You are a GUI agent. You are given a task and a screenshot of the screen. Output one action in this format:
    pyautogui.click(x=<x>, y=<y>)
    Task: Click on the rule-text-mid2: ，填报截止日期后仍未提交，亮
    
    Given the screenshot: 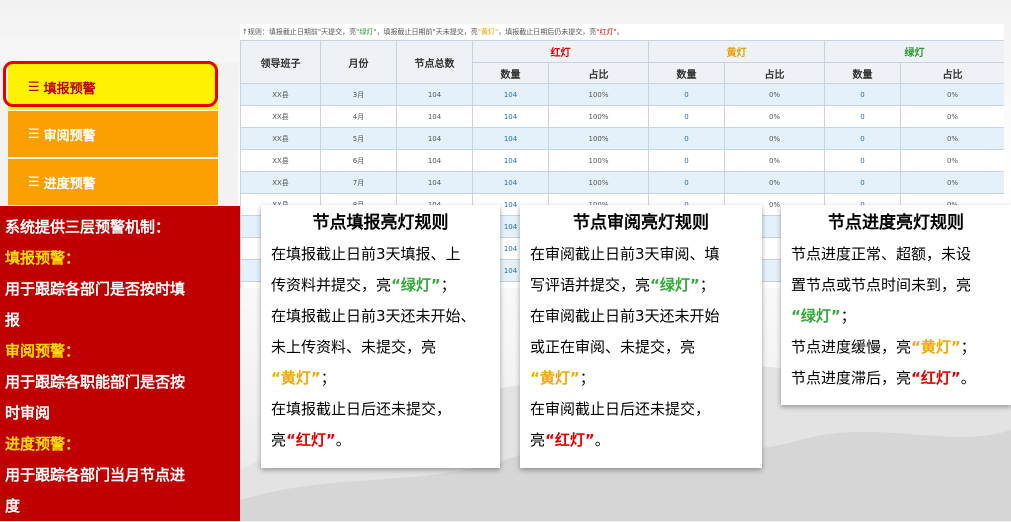 What is the action you would take?
    pyautogui.click(x=547, y=32)
    